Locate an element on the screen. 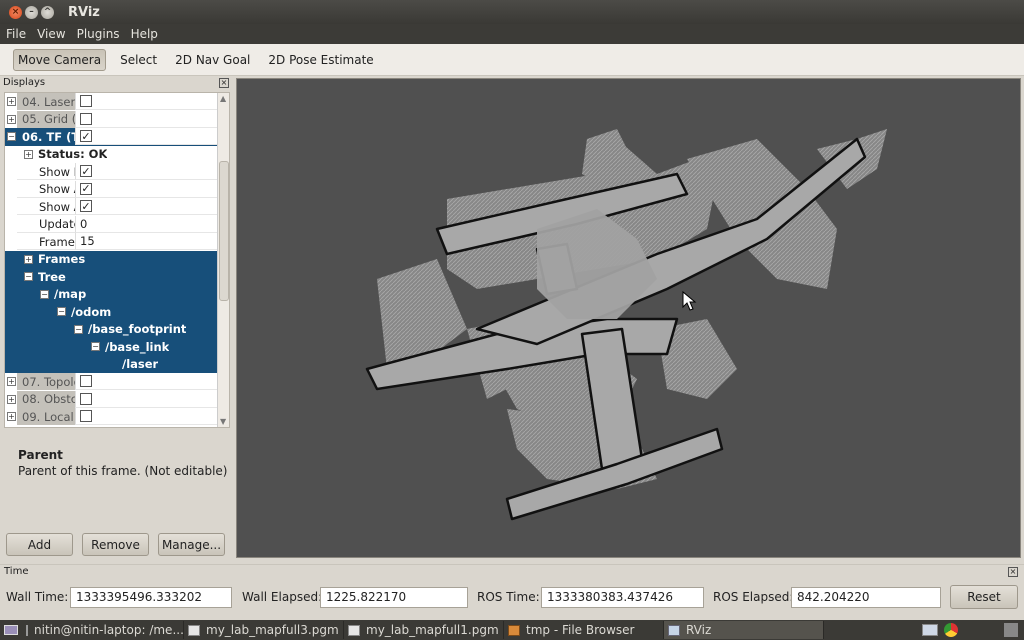 This screenshot has width=1024, height=640. move-camera-tool: Move Camera is located at coordinates (60, 59).